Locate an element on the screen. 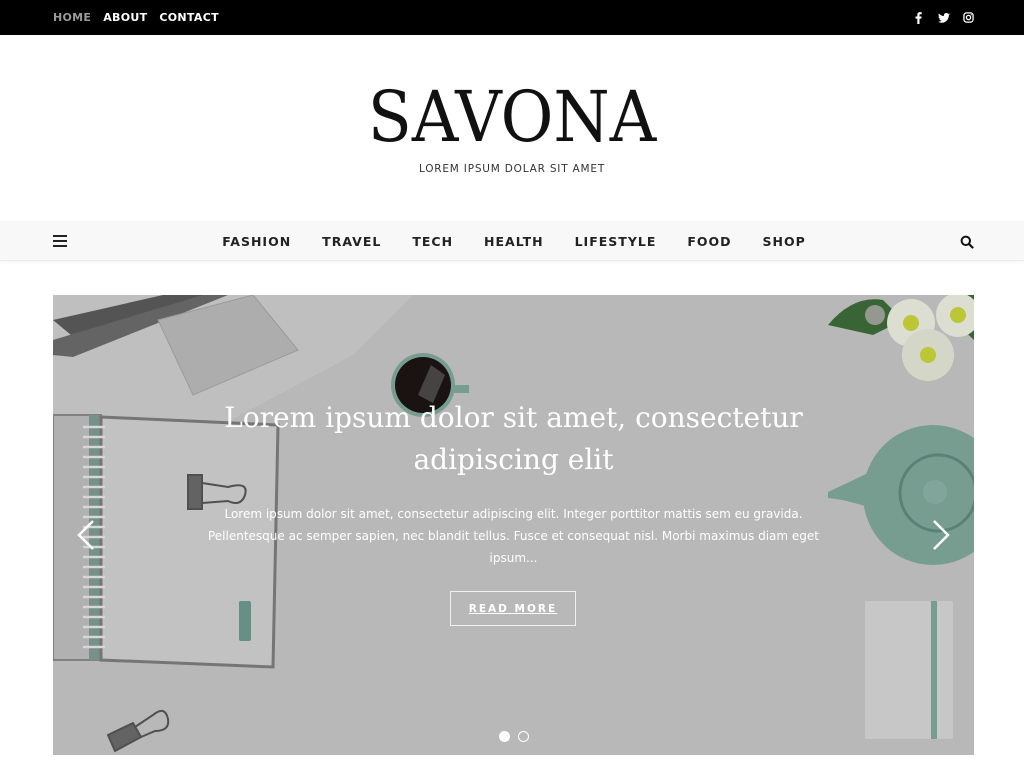 The width and height of the screenshot is (1024, 768). nav-item-fashion: FASHION is located at coordinates (256, 241).